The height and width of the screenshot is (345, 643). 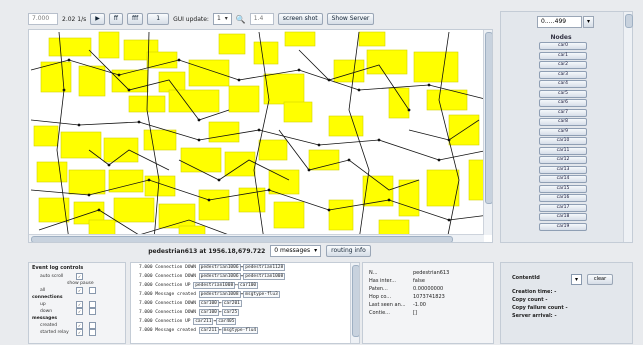 I want to click on creation-time-label: Creation time: -, so click(x=534, y=292).